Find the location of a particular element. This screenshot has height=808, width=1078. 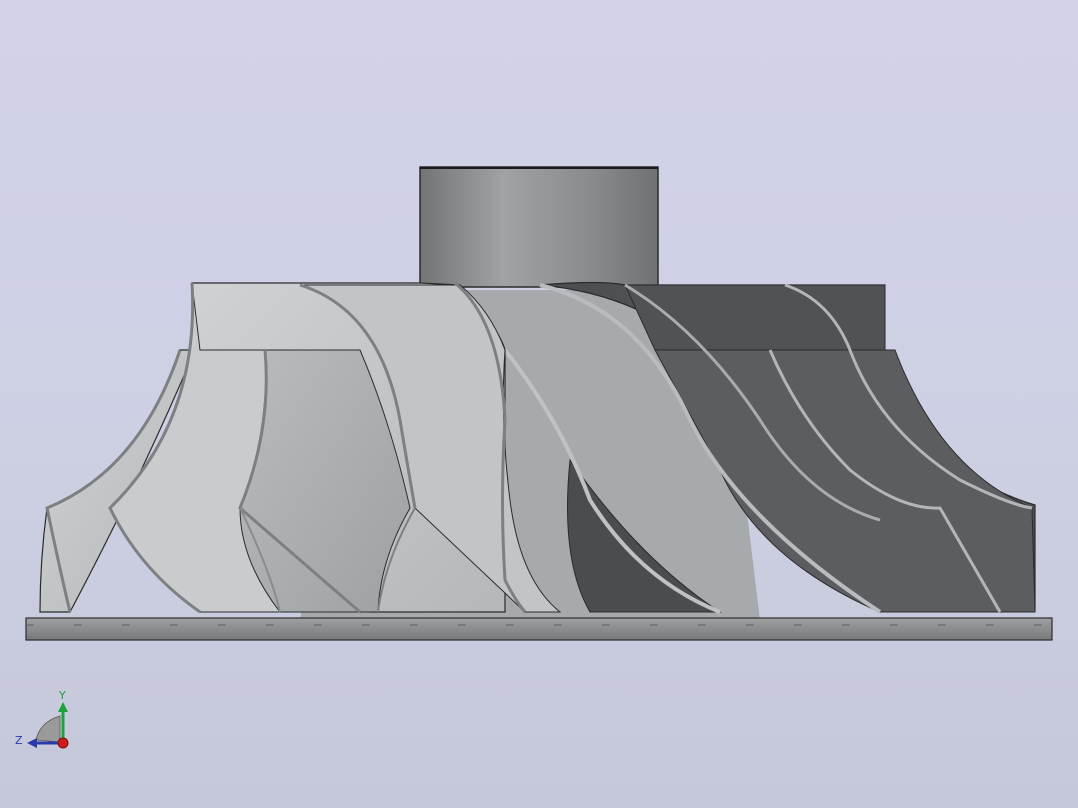

view-orientation-triad: Y Z is located at coordinates (42, 719).